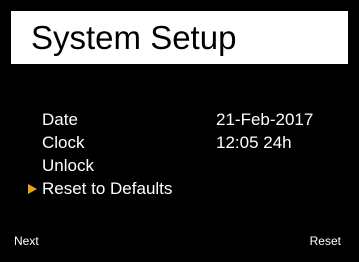  Describe the element at coordinates (26, 241) in the screenshot. I see `next-softkey: Next` at that location.